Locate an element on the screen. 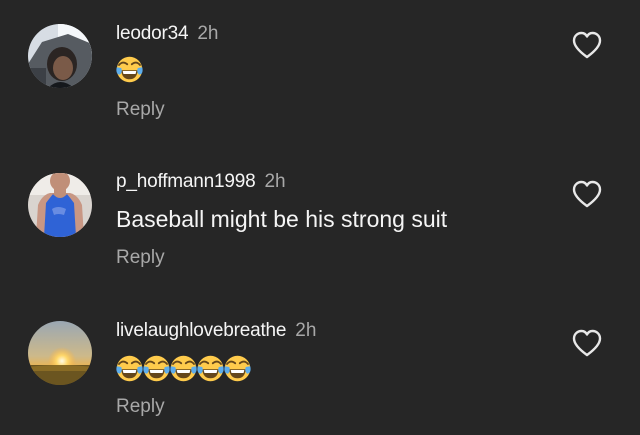 The image size is (640, 435). comment-header: p_hoffmann1998 2h is located at coordinates (201, 182).